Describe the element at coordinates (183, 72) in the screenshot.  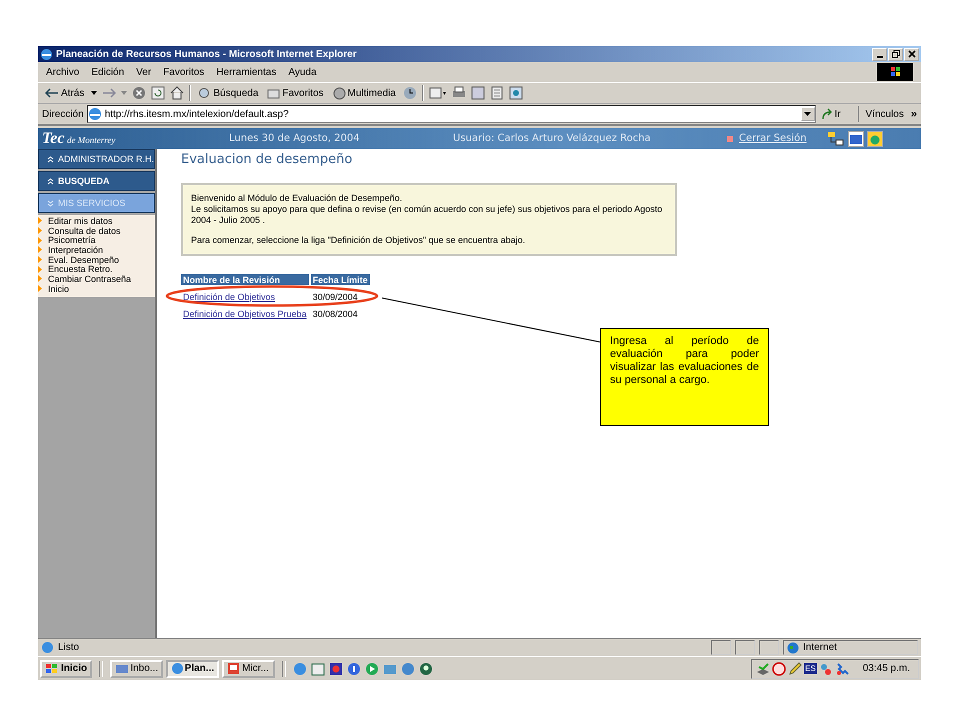
I see `menu-item: Favoritos` at that location.